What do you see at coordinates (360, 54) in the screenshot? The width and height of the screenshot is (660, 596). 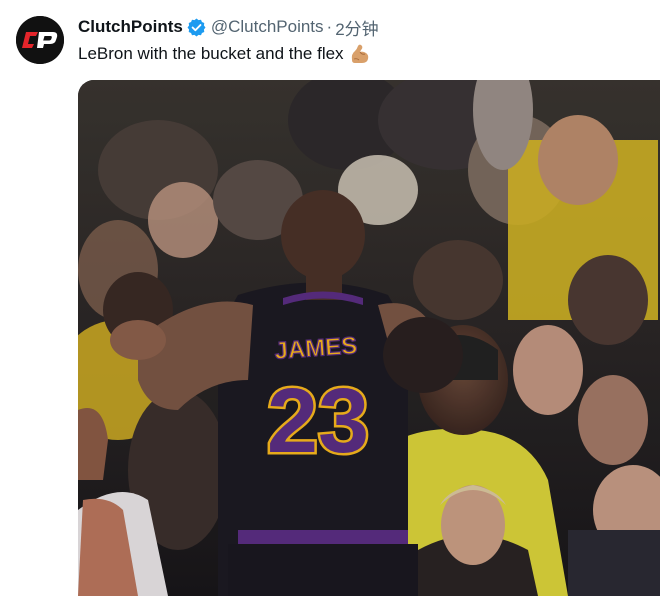 I see `flexed-biceps-icon` at bounding box center [360, 54].